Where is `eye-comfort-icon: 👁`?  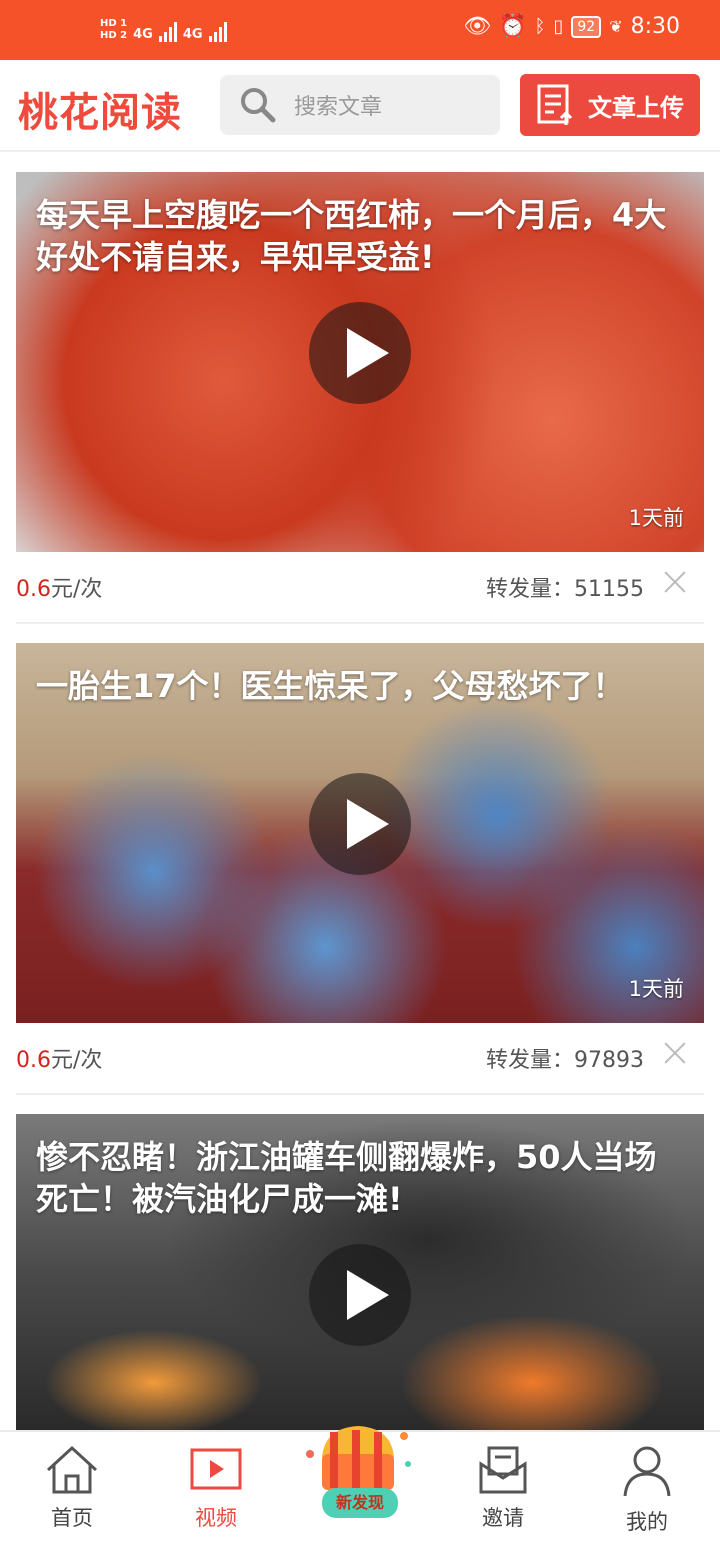
eye-comfort-icon: 👁 is located at coordinates (477, 26).